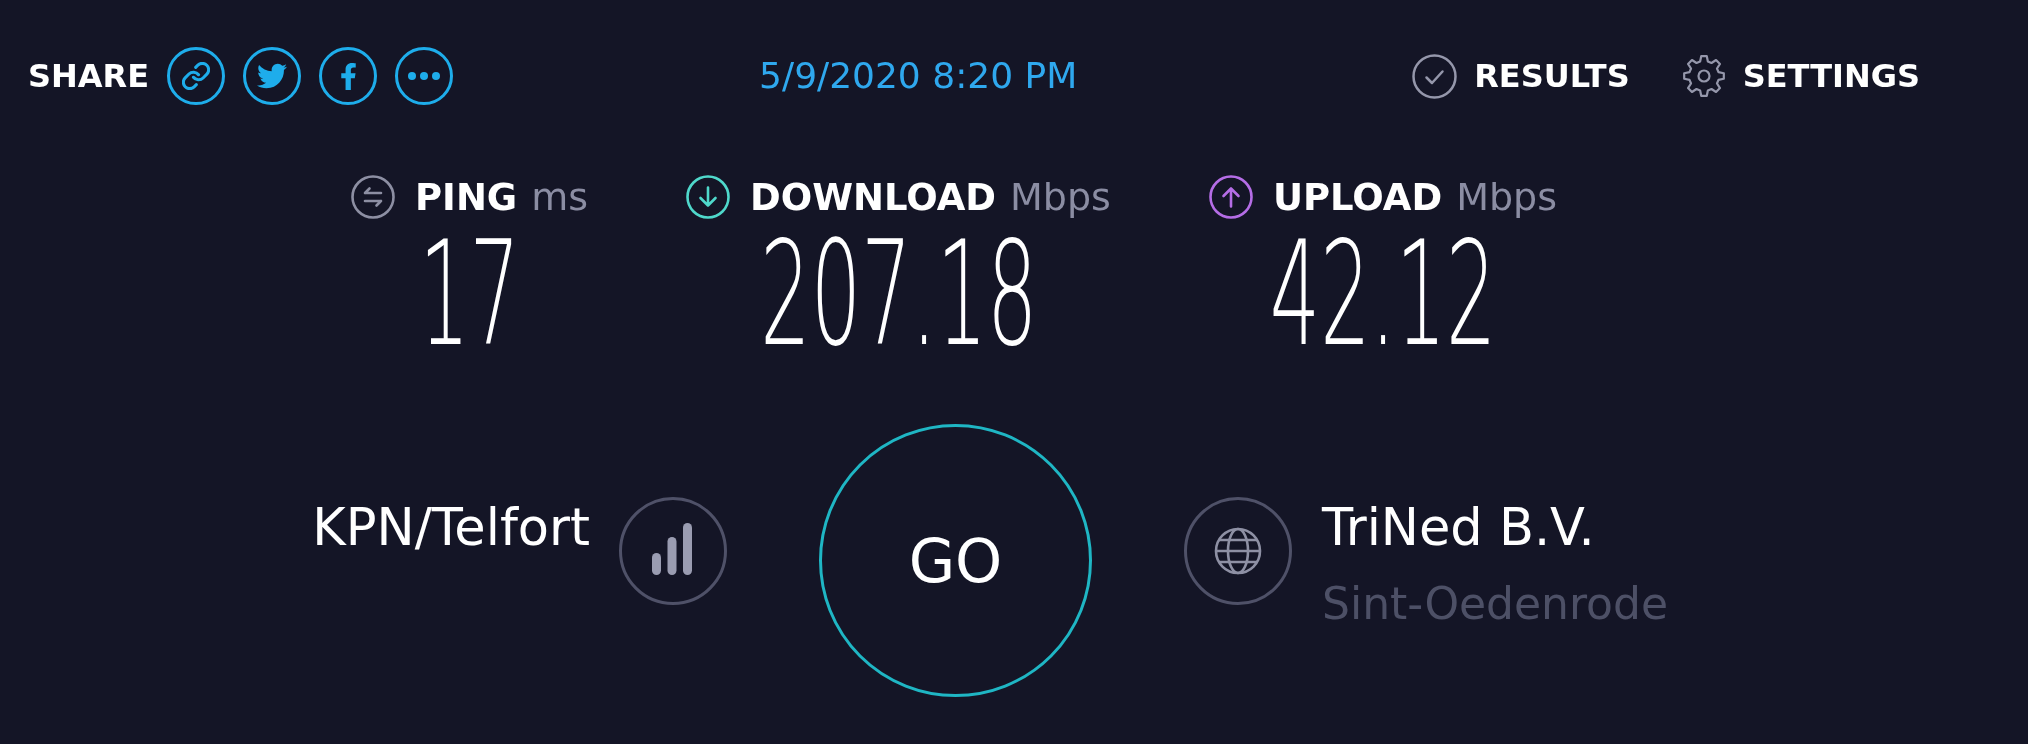 The image size is (2028, 744). Describe the element at coordinates (1383, 294) in the screenshot. I see `metric-value: 42.12` at that location.